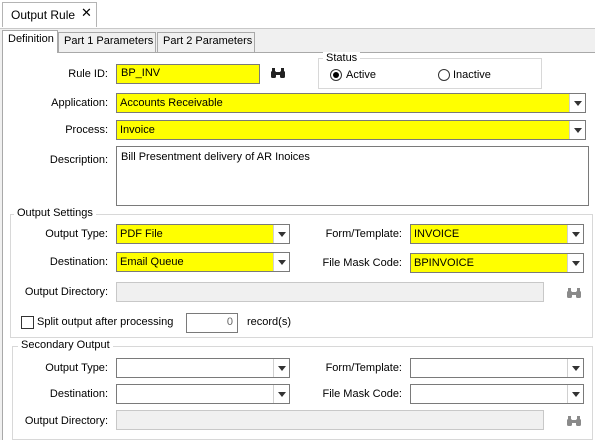 Image resolution: width=595 pixels, height=440 pixels. Describe the element at coordinates (437, 234) in the screenshot. I see `form-template-value: INVOICE` at that location.